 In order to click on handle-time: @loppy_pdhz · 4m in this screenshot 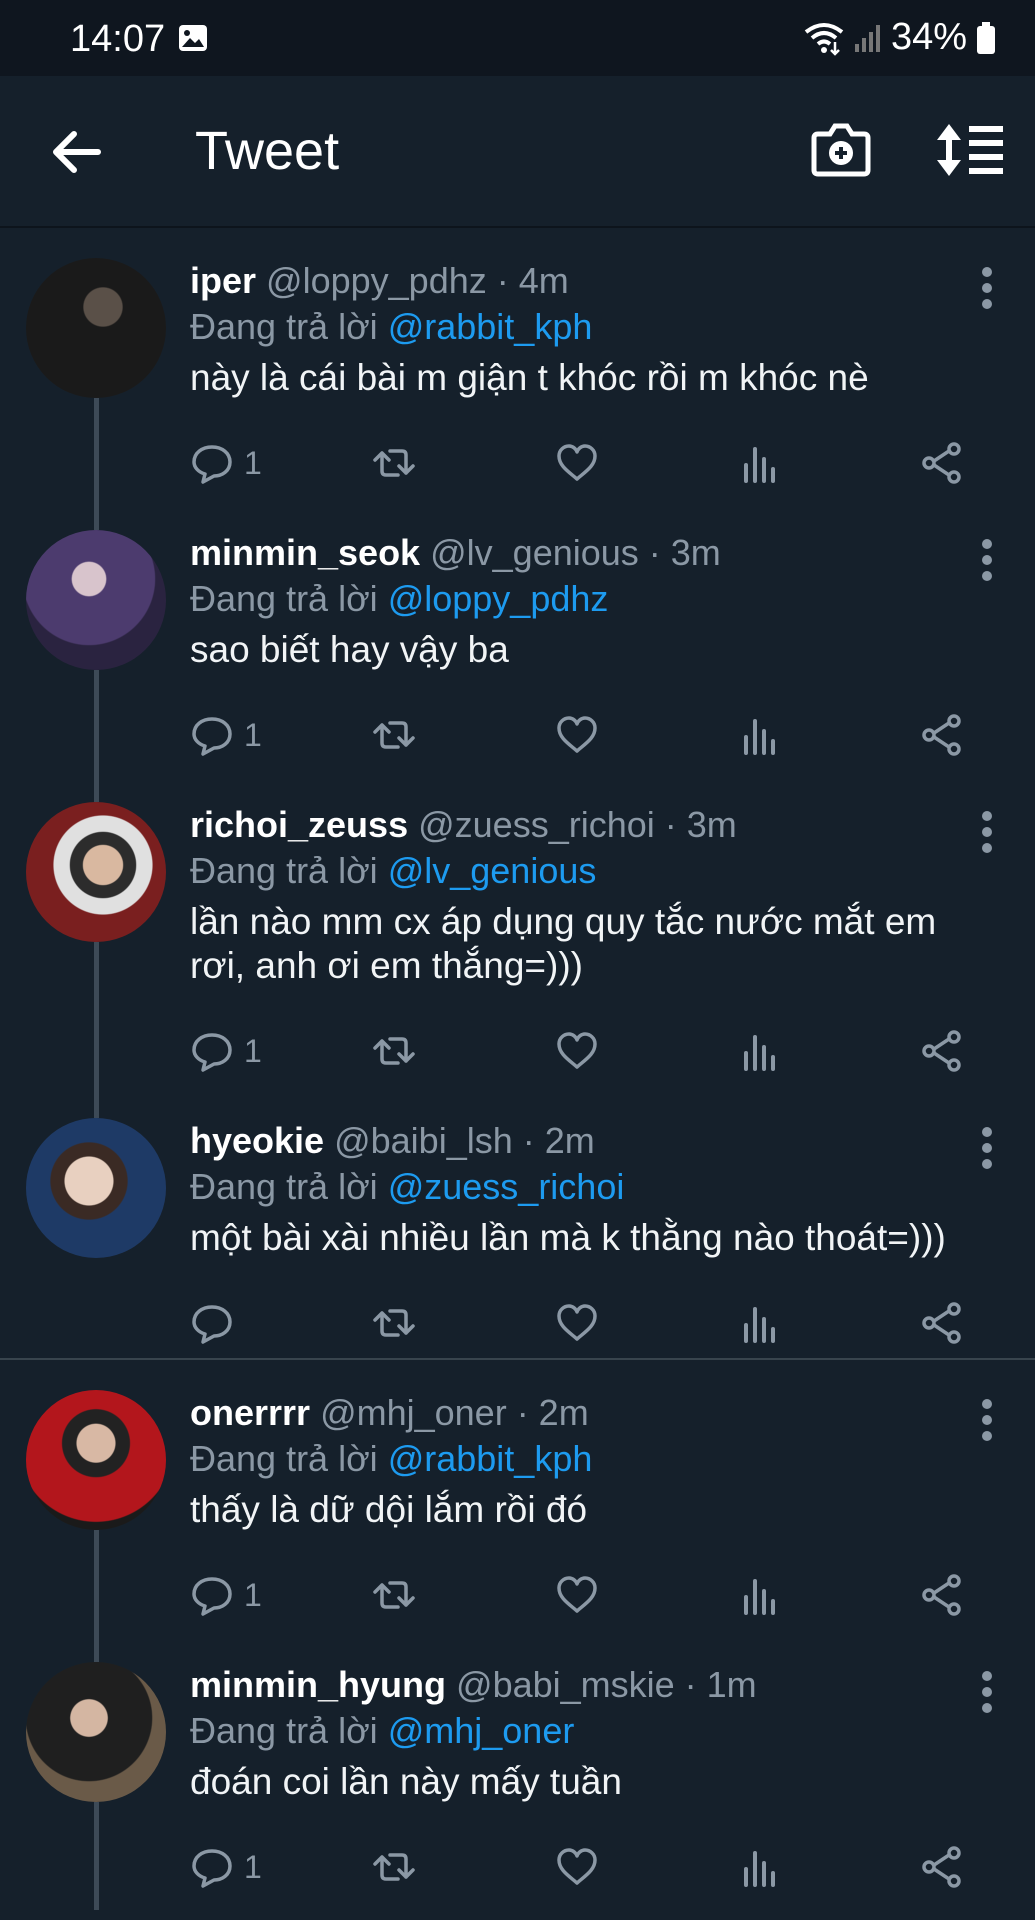, I will do `click(417, 280)`.